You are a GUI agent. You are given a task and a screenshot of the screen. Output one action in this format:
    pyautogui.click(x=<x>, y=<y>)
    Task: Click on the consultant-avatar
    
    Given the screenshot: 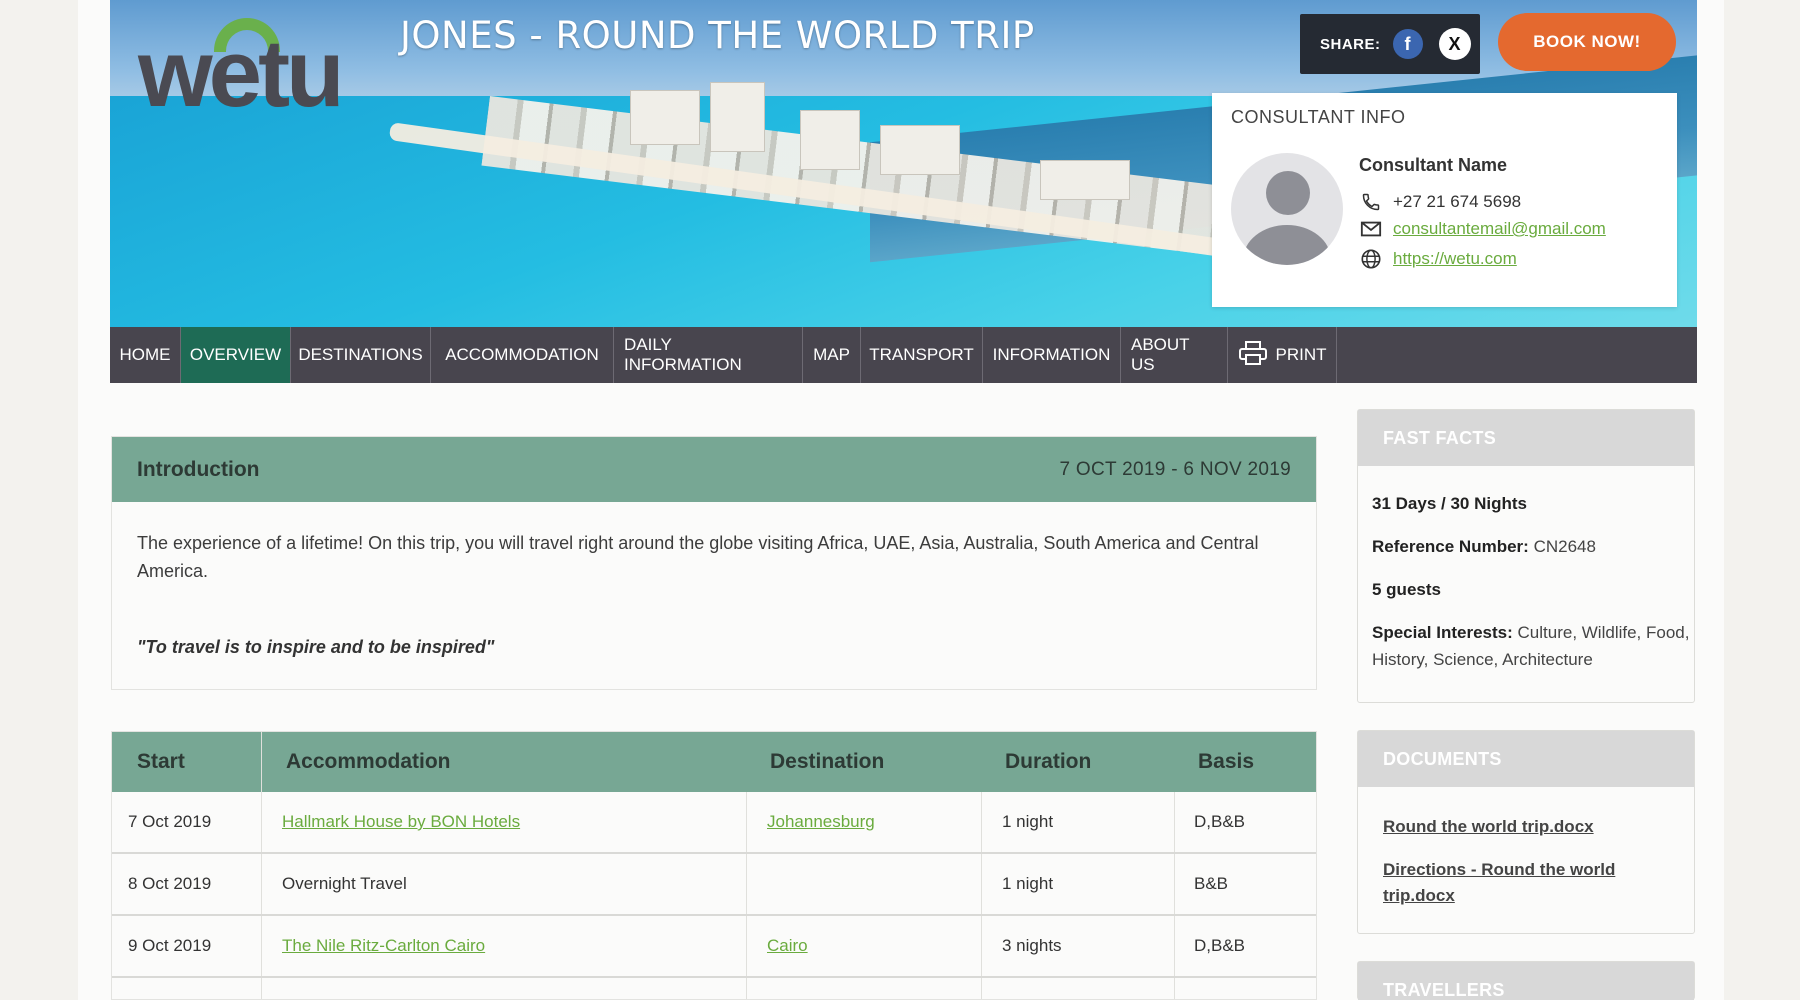 What is the action you would take?
    pyautogui.click(x=1287, y=209)
    